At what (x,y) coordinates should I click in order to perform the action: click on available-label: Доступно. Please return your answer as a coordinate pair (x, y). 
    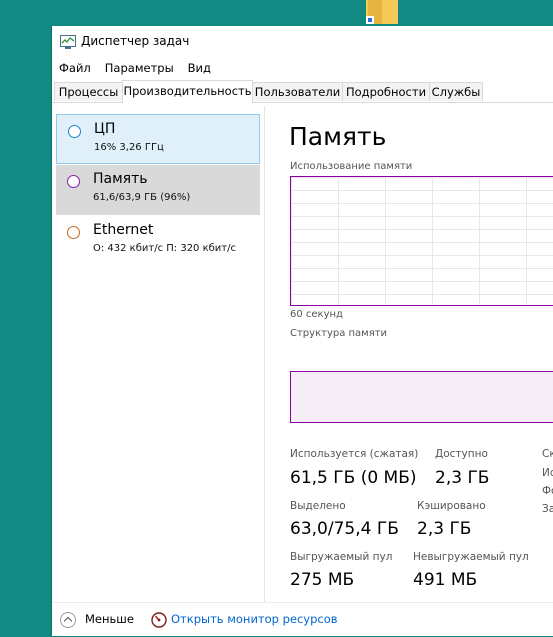
    Looking at the image, I should click on (461, 454).